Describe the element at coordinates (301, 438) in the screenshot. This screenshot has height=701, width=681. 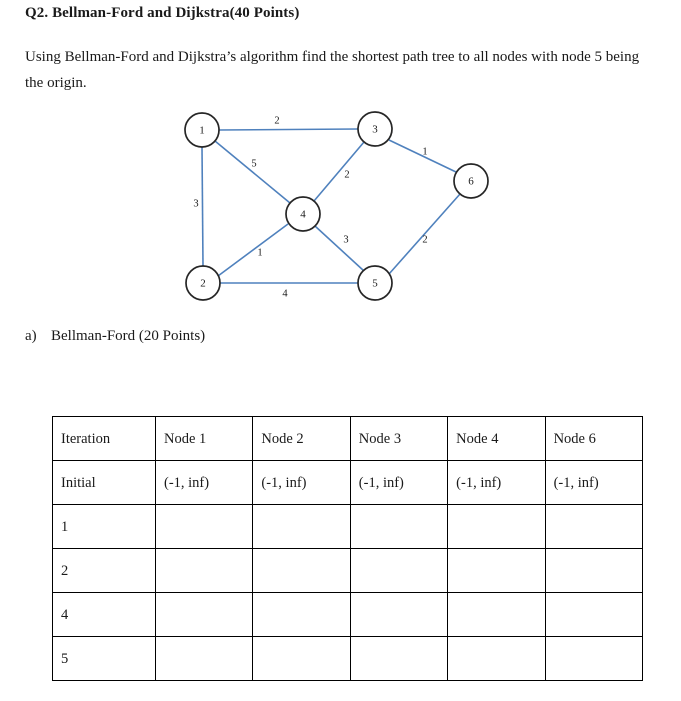
I see `table-header-cell-2: Node 2` at that location.